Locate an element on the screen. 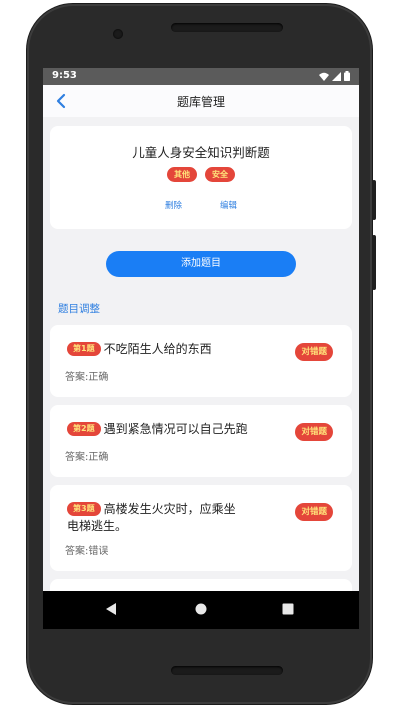 This screenshot has height=711, width=400. add-question-button: 添加题目 is located at coordinates (201, 264).